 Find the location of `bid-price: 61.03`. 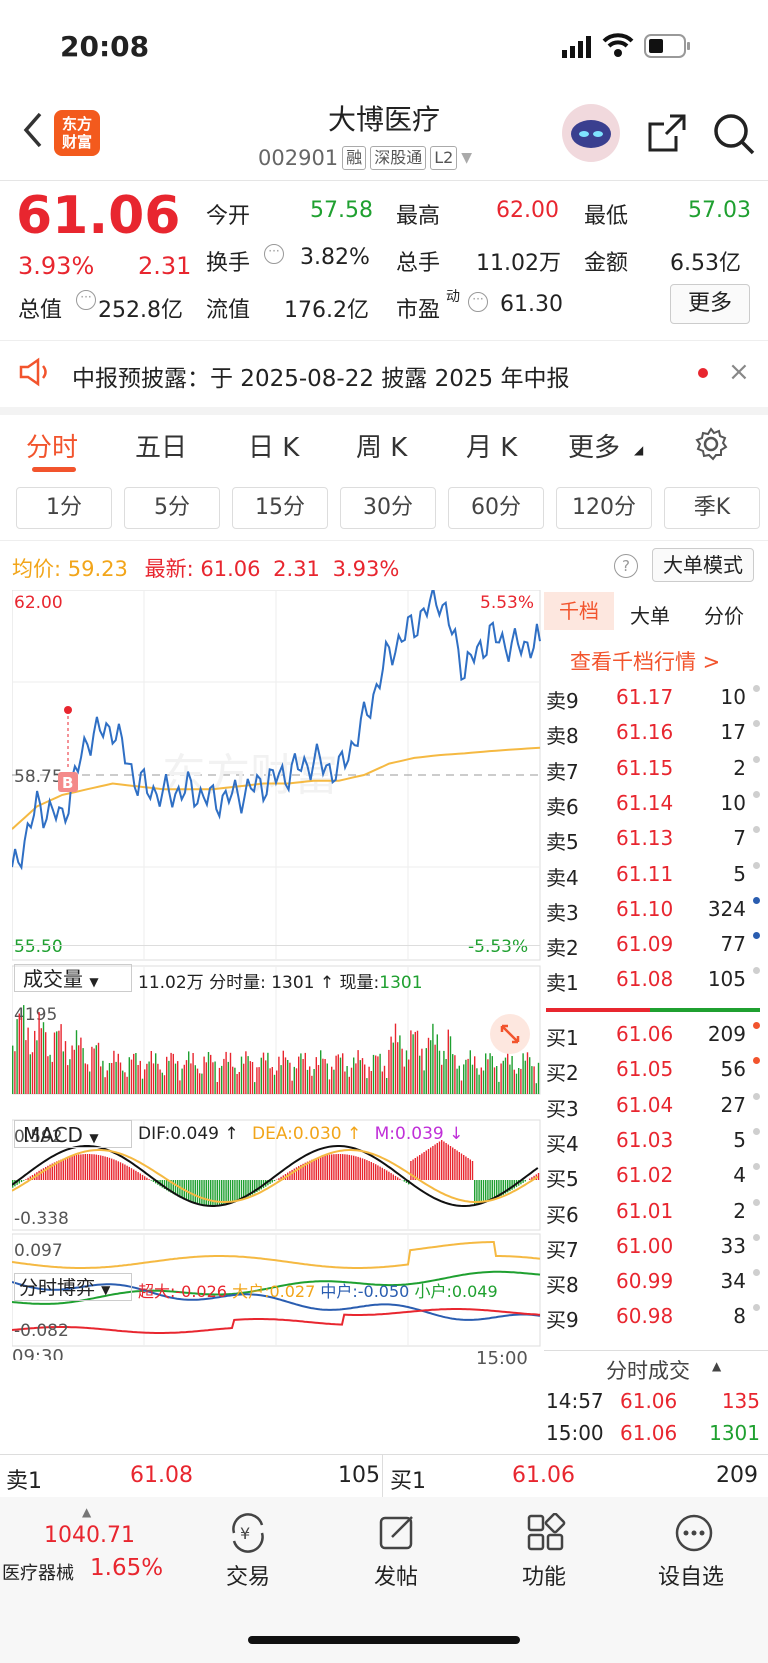

bid-price: 61.03 is located at coordinates (645, 1139).